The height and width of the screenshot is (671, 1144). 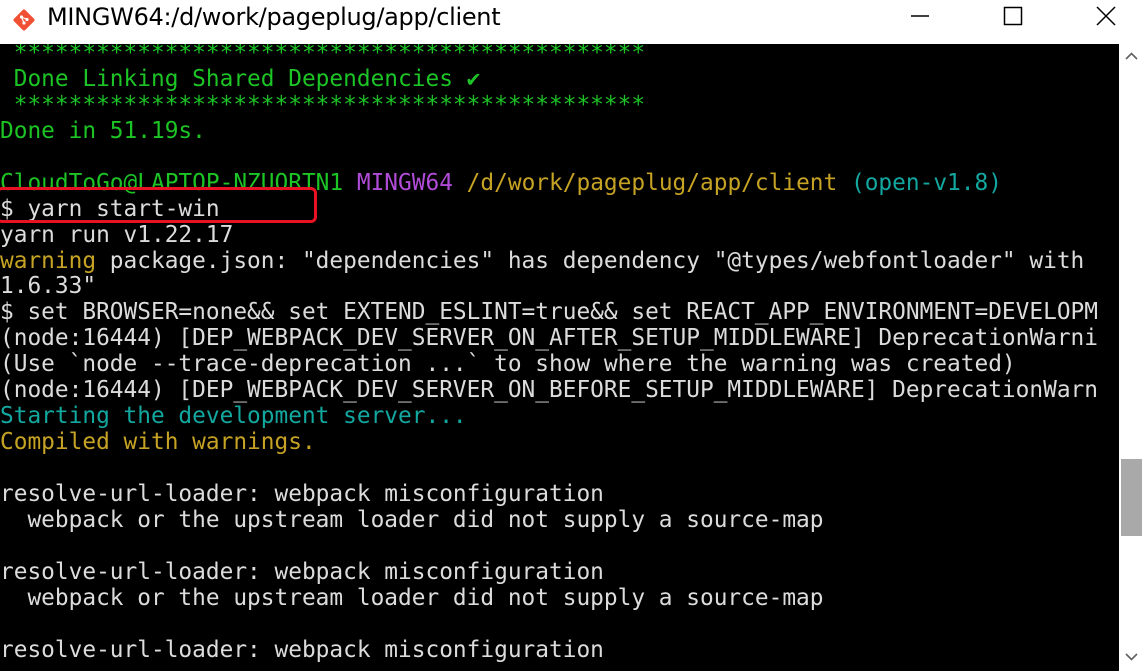 I want to click on terminal-line: Done Linking Shared Dependencies ✔, so click(x=549, y=79).